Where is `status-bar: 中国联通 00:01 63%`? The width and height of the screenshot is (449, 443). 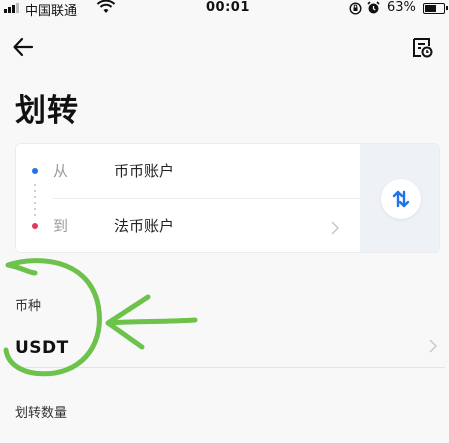
status-bar: 中国联通 00:01 63% is located at coordinates (224, 9).